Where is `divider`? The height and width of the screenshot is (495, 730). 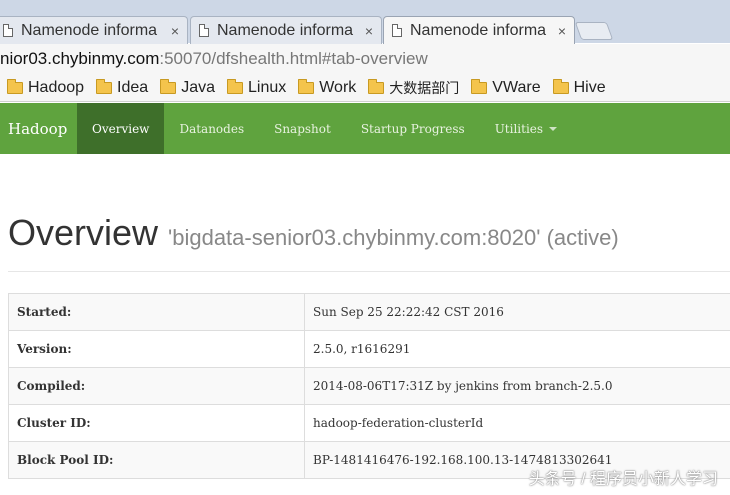
divider is located at coordinates (369, 271).